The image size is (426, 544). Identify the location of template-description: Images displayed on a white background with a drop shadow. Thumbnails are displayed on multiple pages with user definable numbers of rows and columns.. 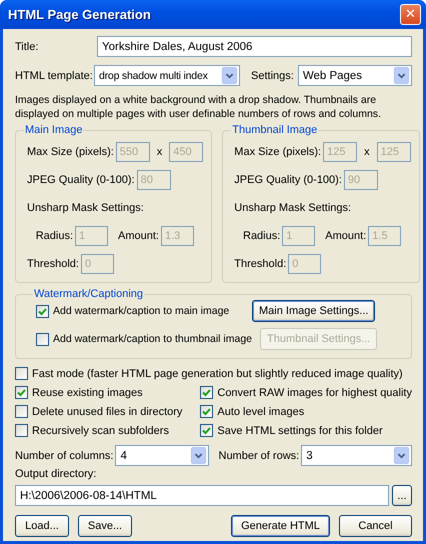
(198, 107).